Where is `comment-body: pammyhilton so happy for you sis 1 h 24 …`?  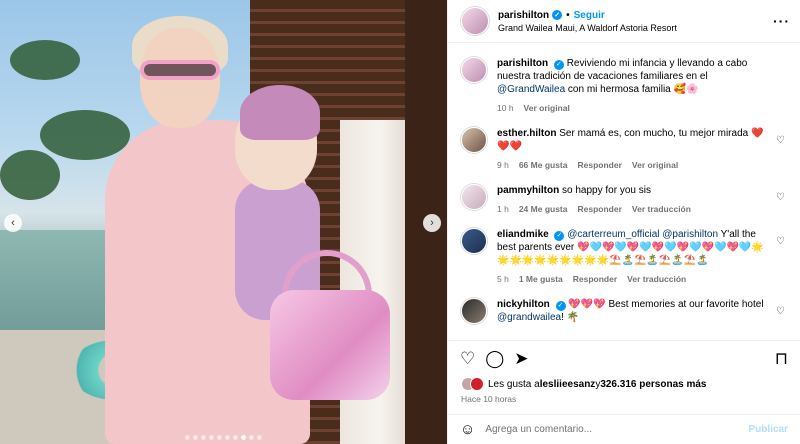 comment-body: pammyhilton so happy for you sis 1 h 24 … is located at coordinates (642, 206).